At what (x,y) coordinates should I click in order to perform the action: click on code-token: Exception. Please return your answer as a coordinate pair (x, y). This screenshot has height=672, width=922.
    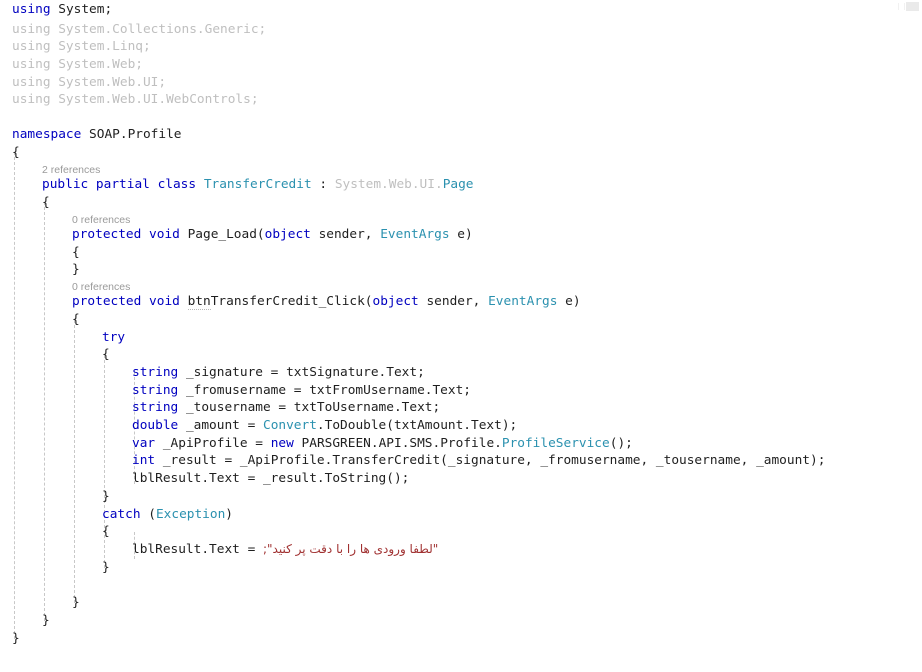
    Looking at the image, I should click on (190, 514).